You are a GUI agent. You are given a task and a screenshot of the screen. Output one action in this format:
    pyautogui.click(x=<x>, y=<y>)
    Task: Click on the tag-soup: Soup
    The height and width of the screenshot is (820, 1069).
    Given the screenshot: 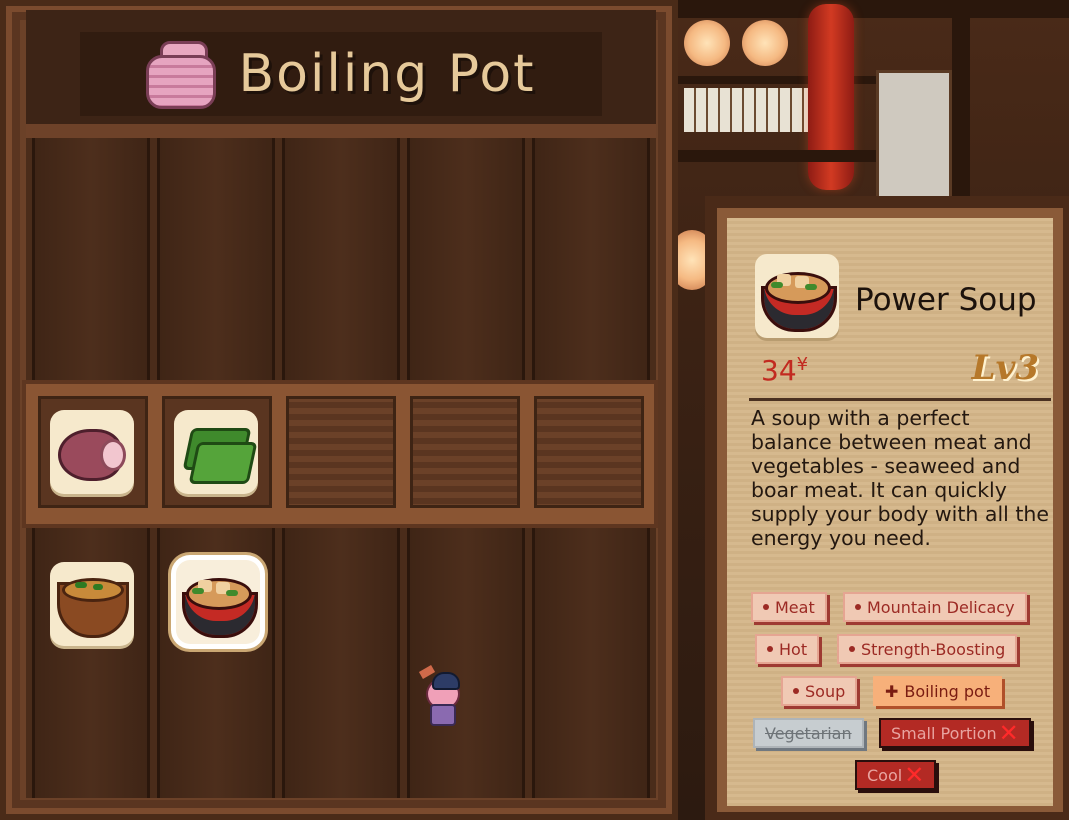 What is the action you would take?
    pyautogui.click(x=819, y=691)
    